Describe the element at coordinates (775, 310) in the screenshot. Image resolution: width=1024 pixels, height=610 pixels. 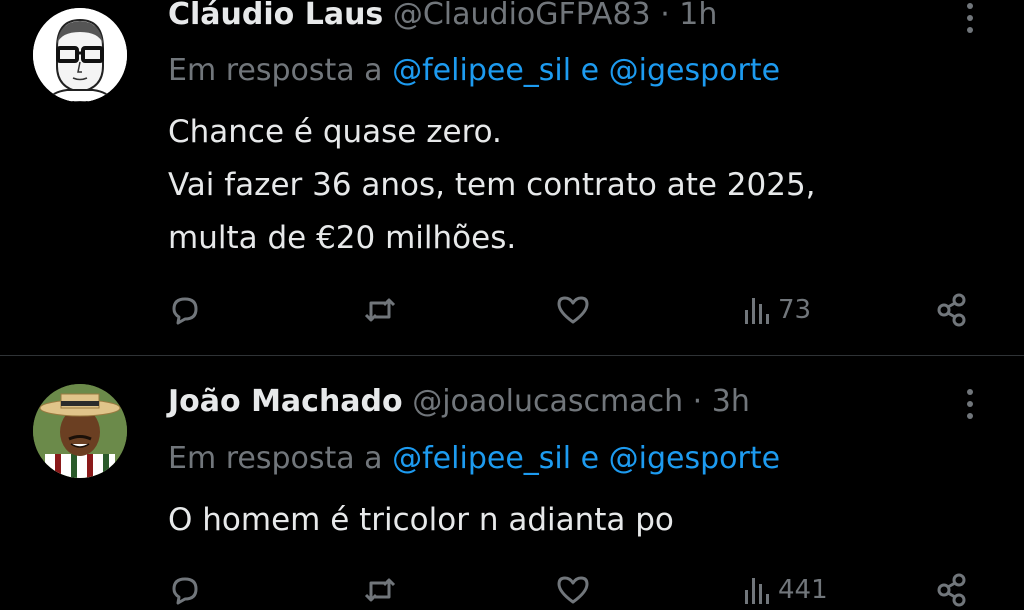
I see `views-button: 73` at that location.